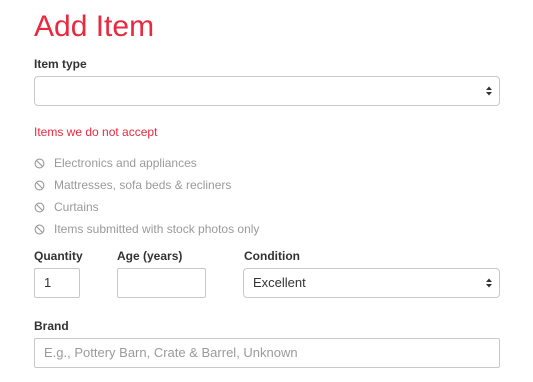 Image resolution: width=533 pixels, height=382 pixels. What do you see at coordinates (157, 229) in the screenshot?
I see `not-accepted-item-text: Items submitted with stock photos only` at bounding box center [157, 229].